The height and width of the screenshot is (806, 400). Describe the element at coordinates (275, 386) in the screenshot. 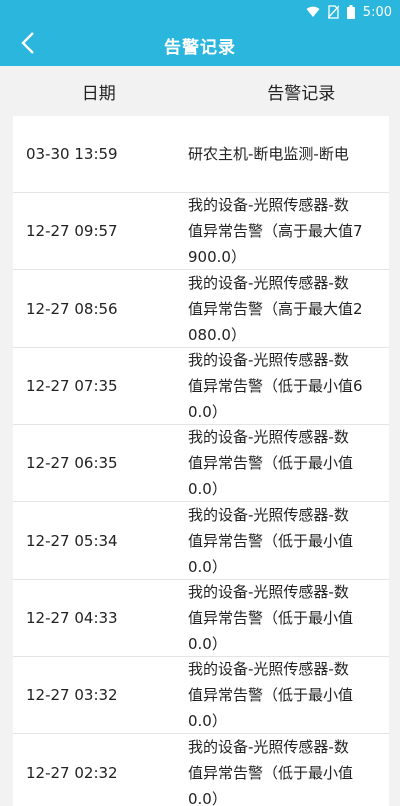

I see `alarm-message: 我的设备-光照传感器-数值异常告警（低于最小值60.0）` at that location.